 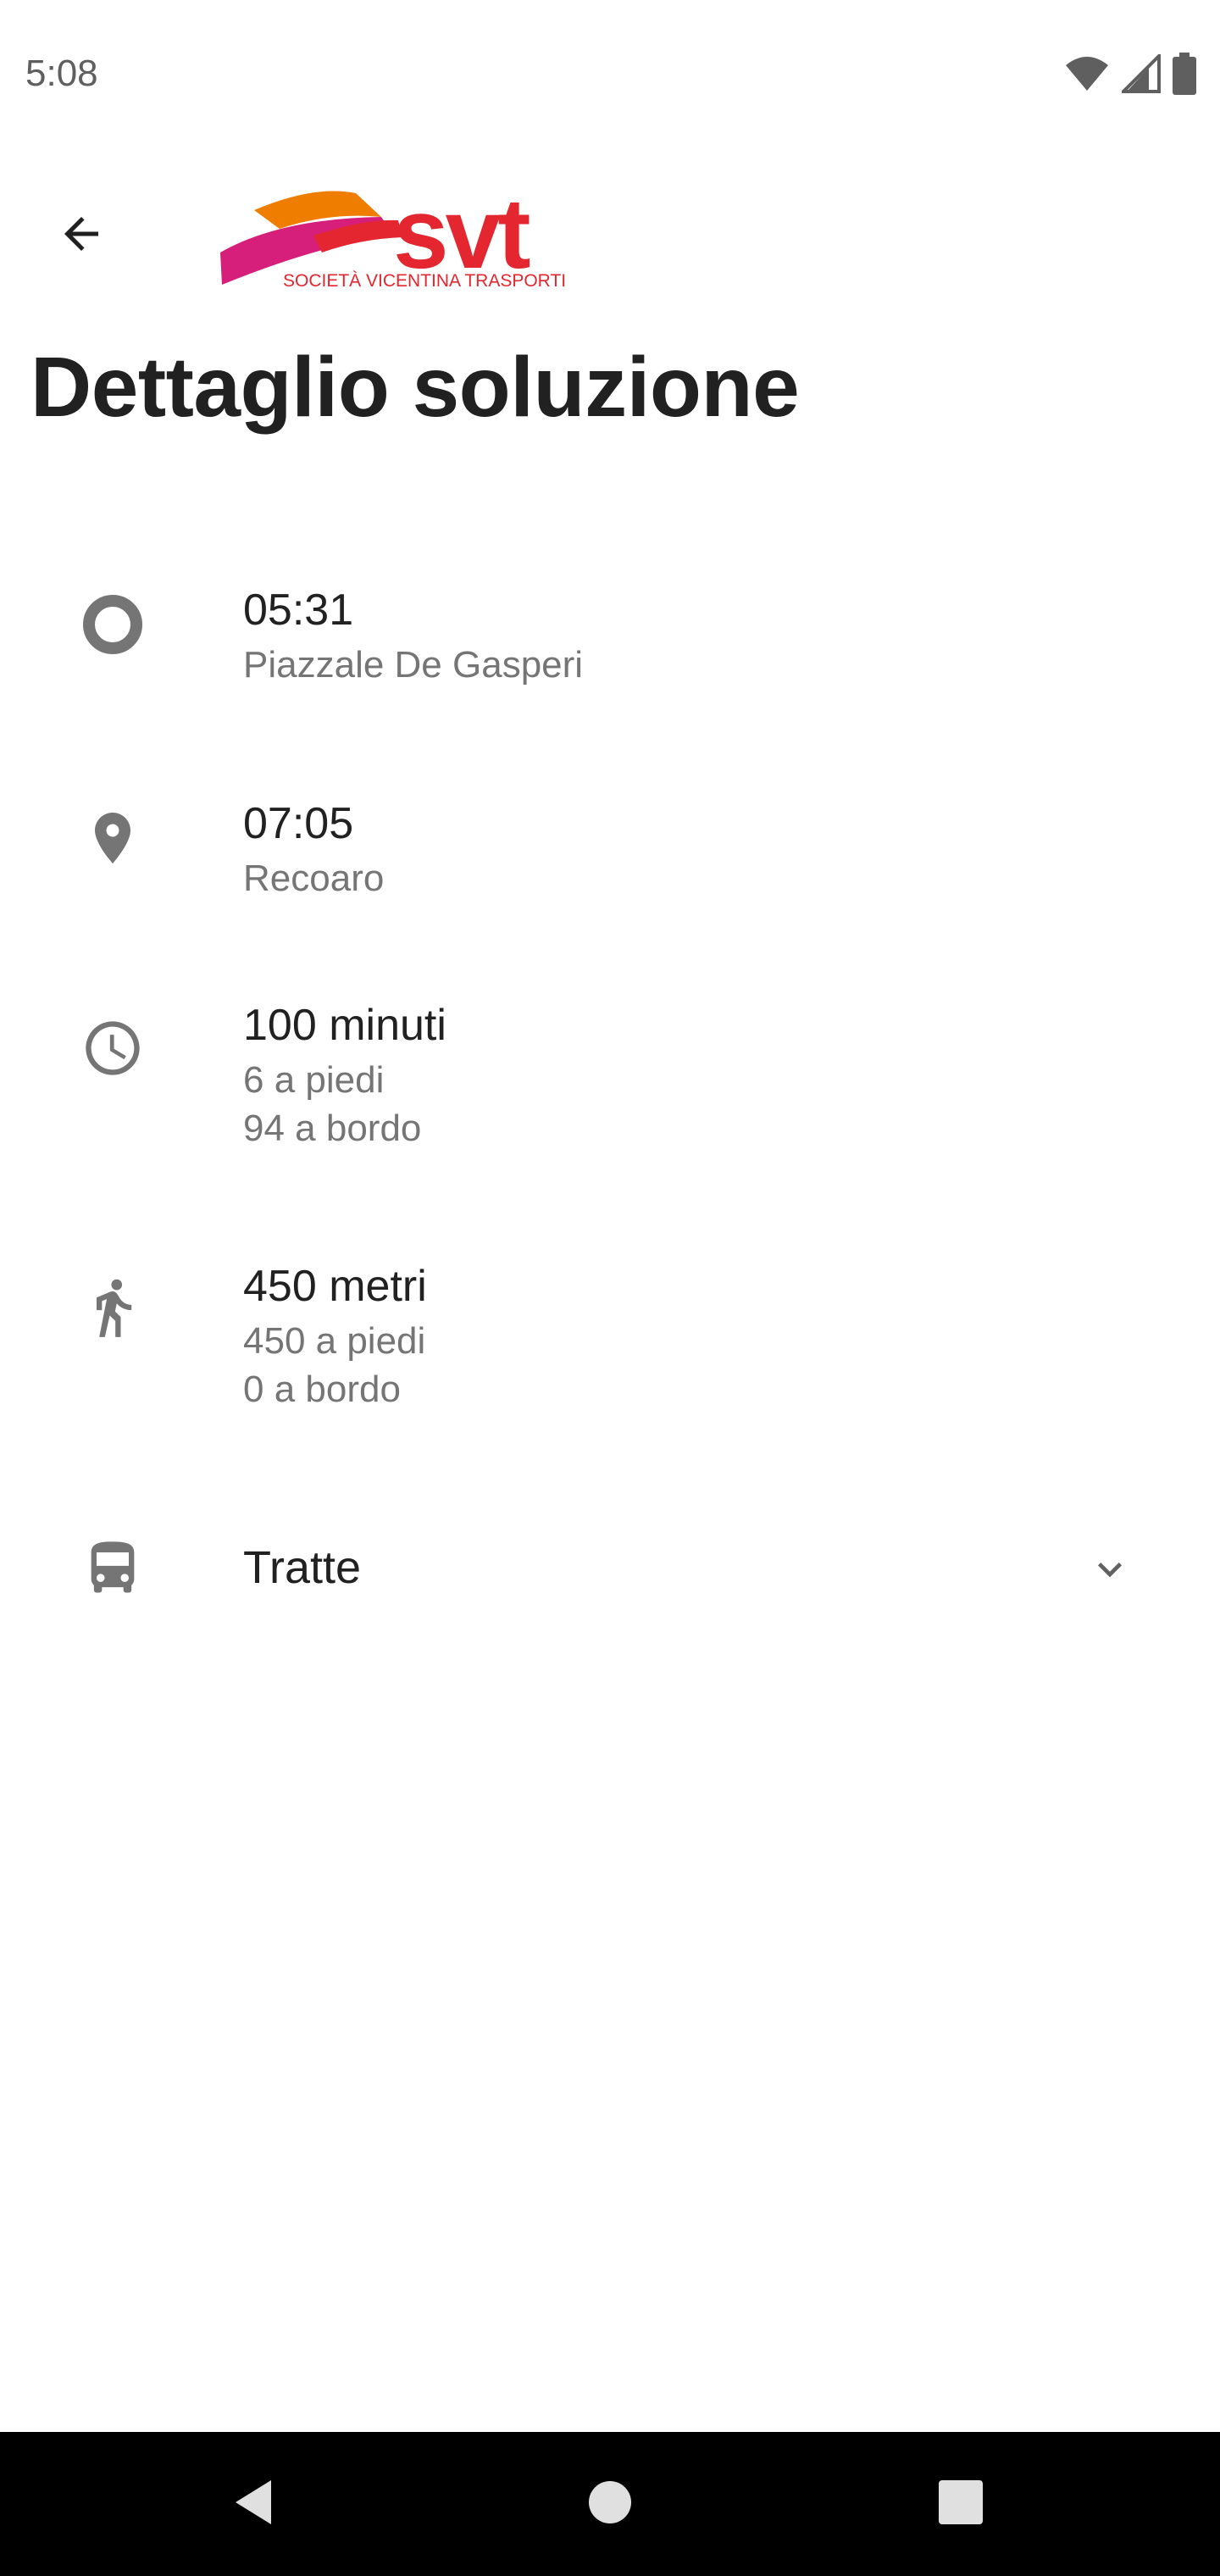 What do you see at coordinates (610, 1096) in the screenshot?
I see `duration-item: 100 minuti 6 a piedi 94 a bordo` at bounding box center [610, 1096].